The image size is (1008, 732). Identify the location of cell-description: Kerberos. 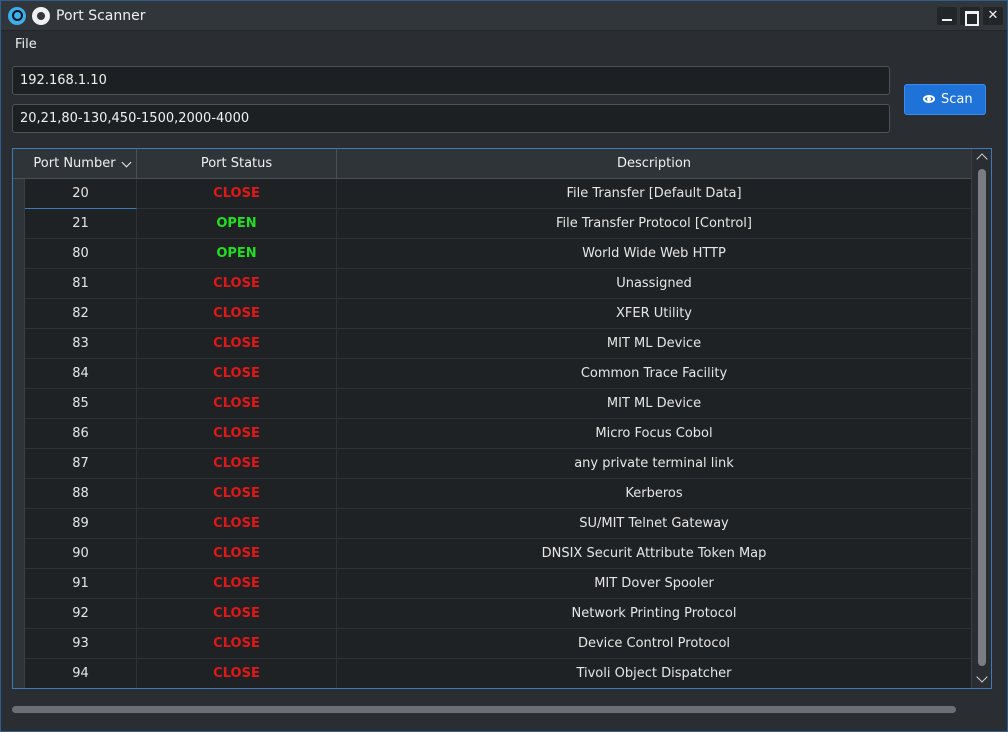
(654, 493).